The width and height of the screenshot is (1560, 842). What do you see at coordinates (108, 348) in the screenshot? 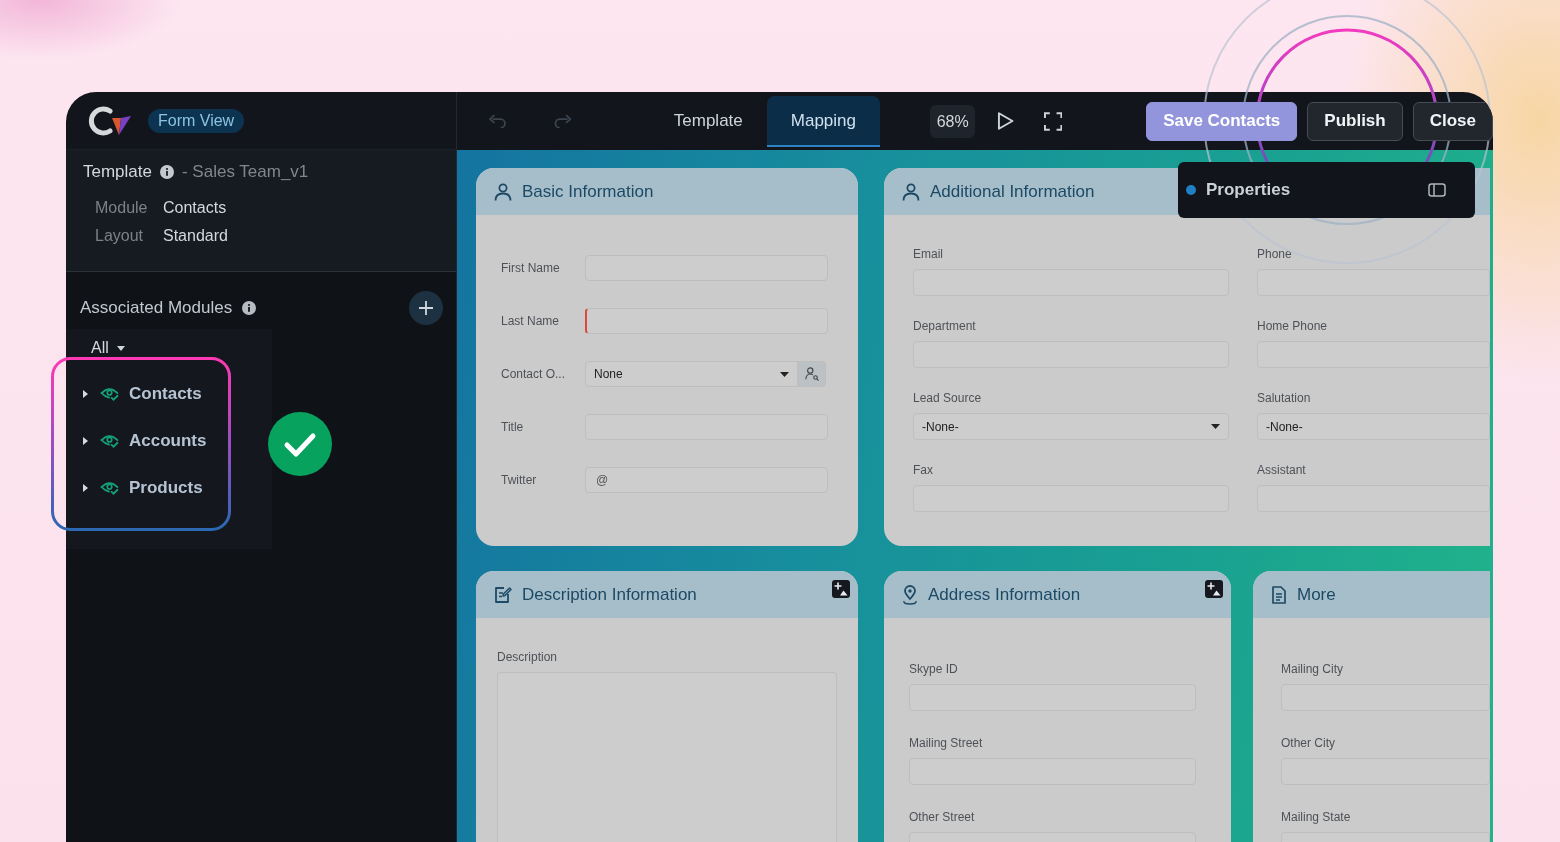
I see `filter-dropdown: All` at bounding box center [108, 348].